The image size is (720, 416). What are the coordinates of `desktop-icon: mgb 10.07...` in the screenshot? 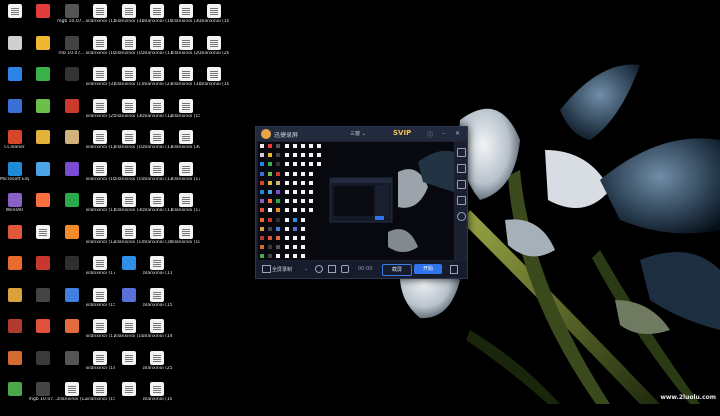 It's located at (43, 398).